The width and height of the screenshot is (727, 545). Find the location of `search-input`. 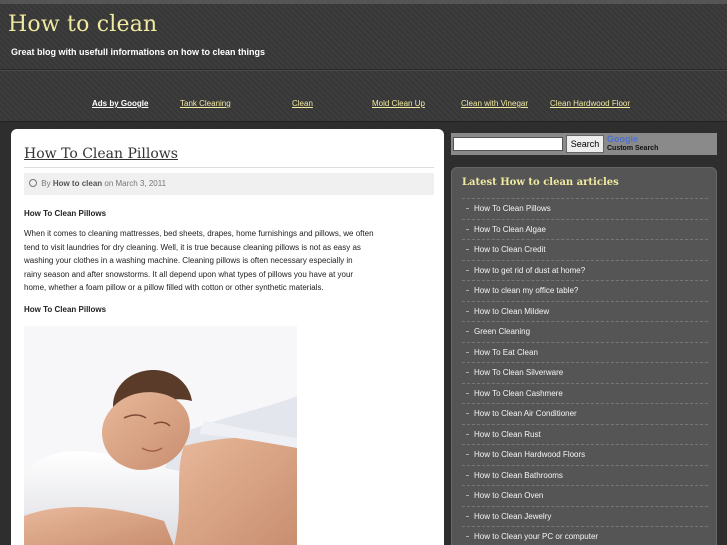

search-input is located at coordinates (508, 144).